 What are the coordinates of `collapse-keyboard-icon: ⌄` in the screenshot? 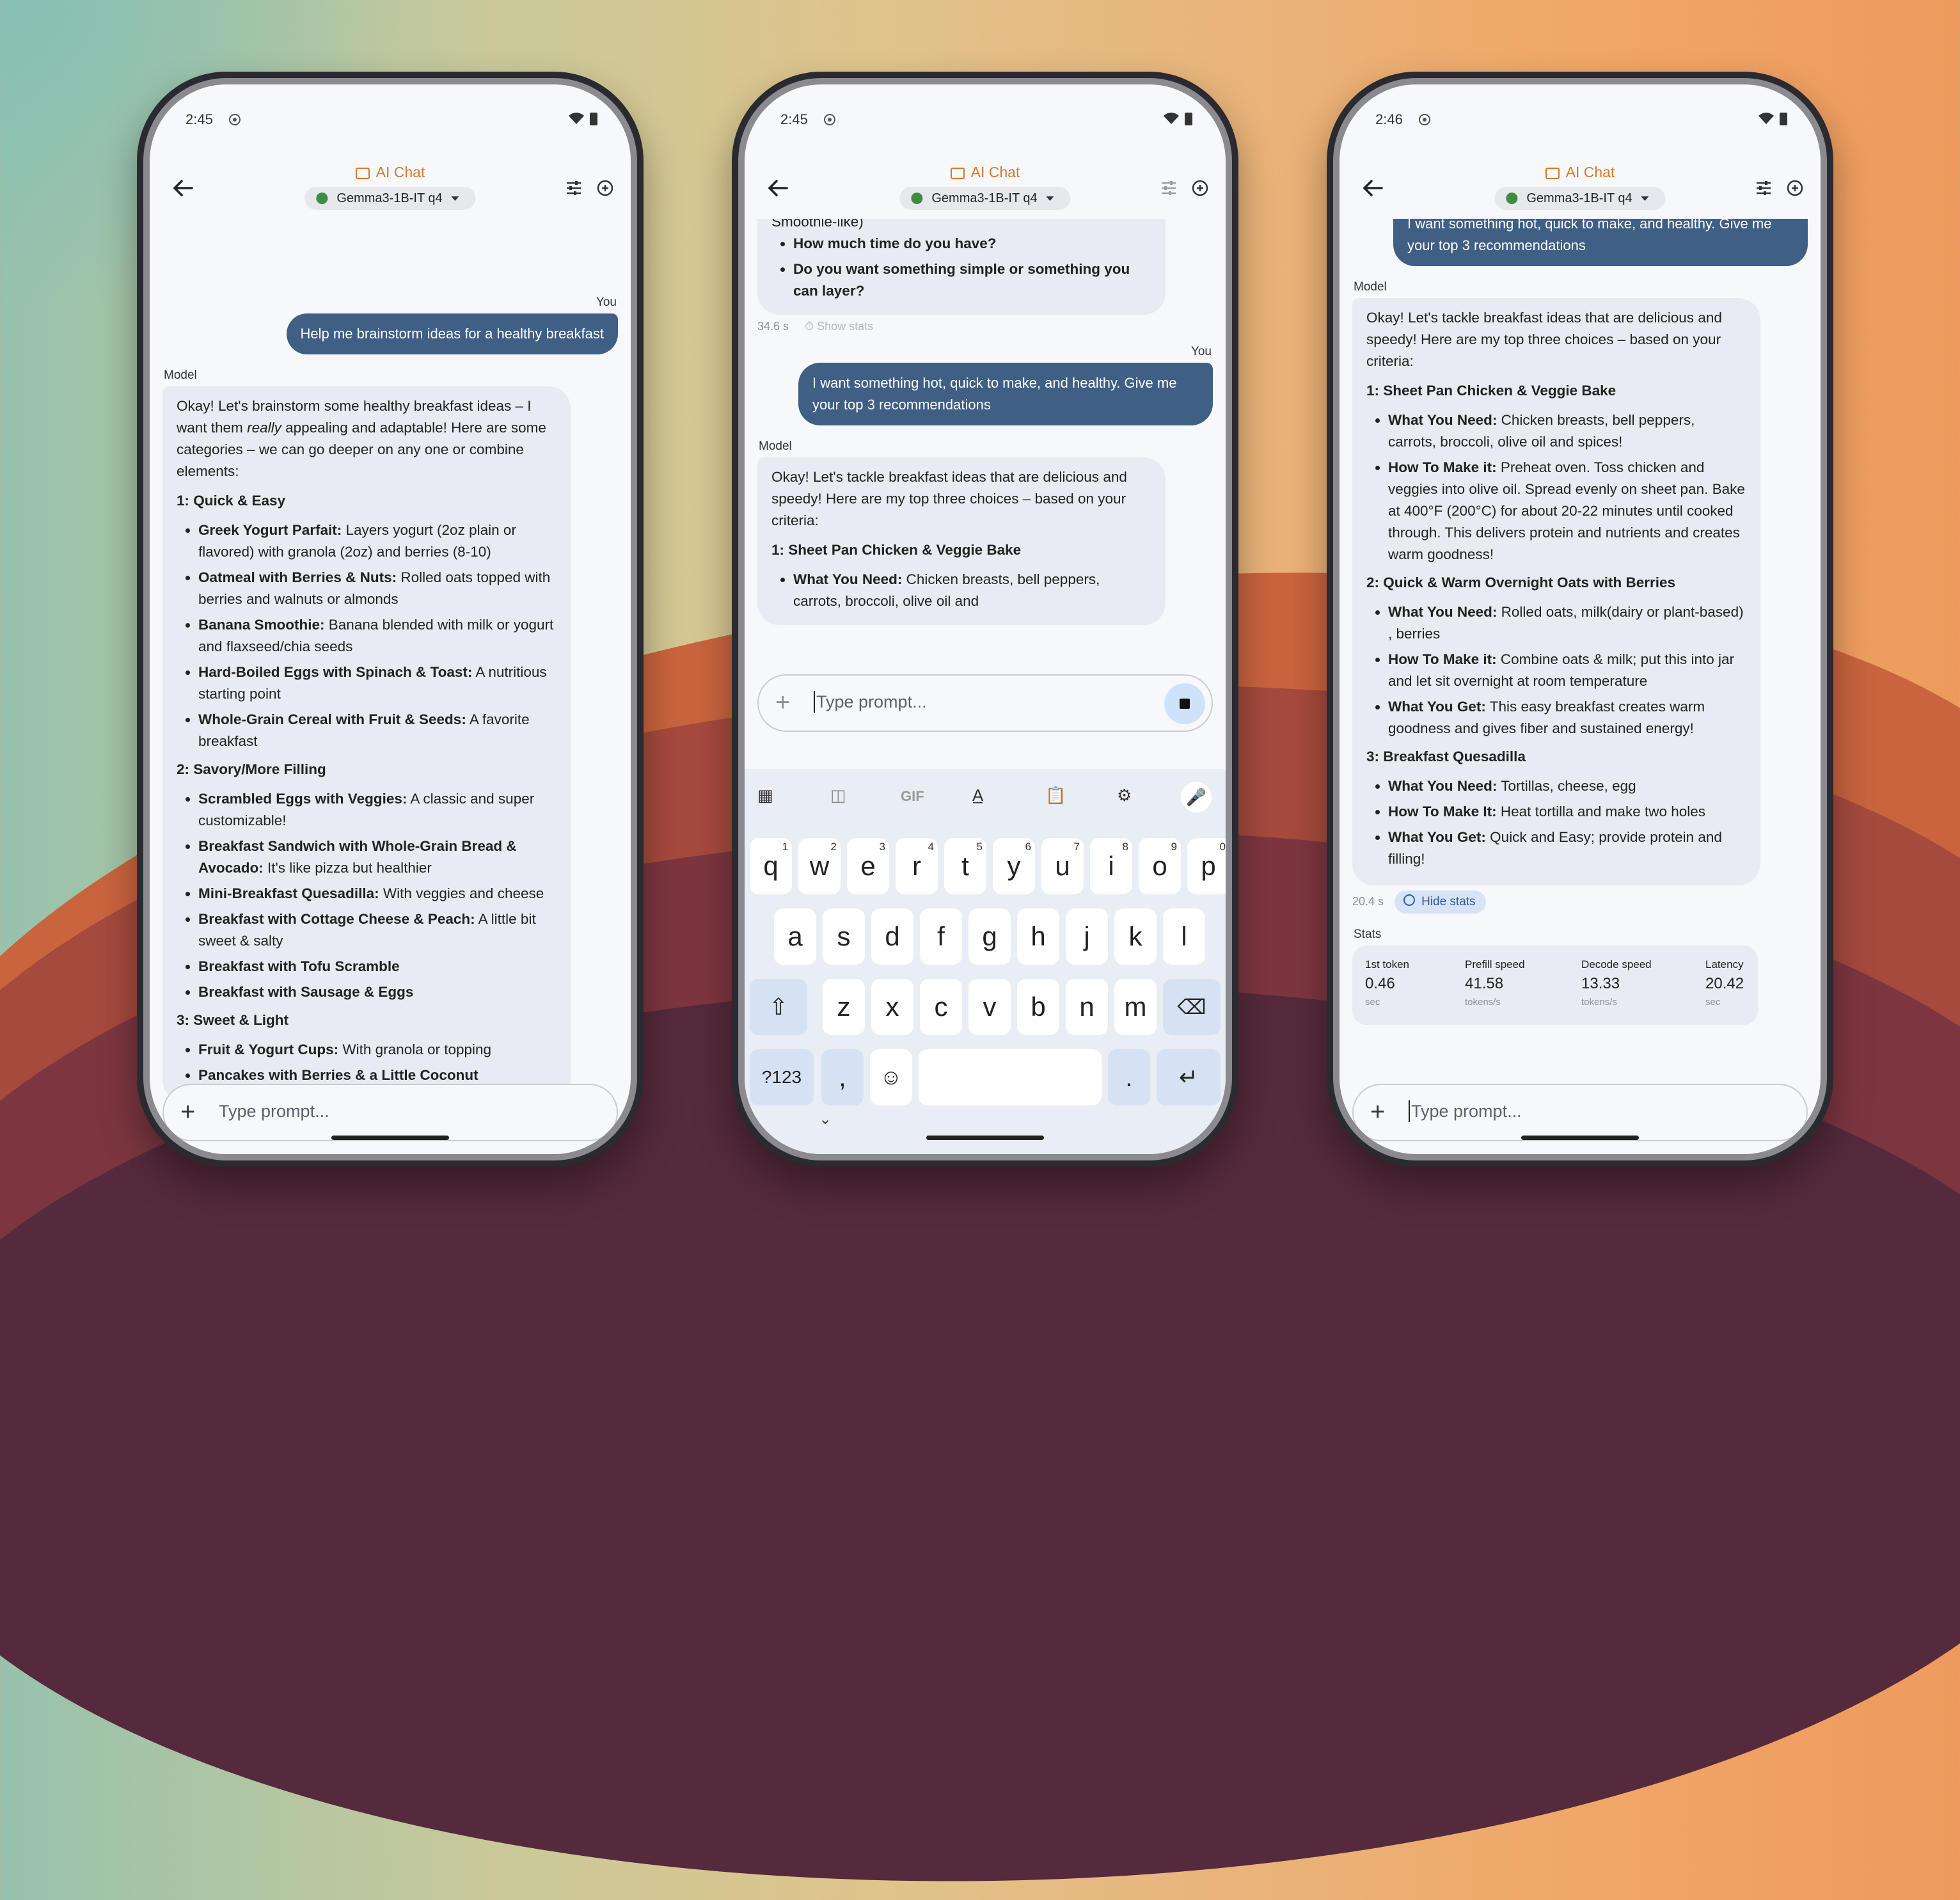 It's located at (825, 1119).